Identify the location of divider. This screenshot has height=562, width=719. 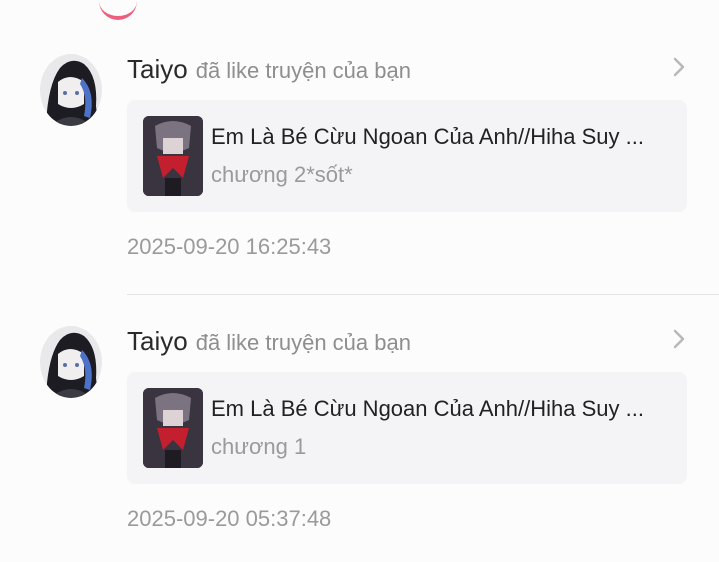
(423, 294).